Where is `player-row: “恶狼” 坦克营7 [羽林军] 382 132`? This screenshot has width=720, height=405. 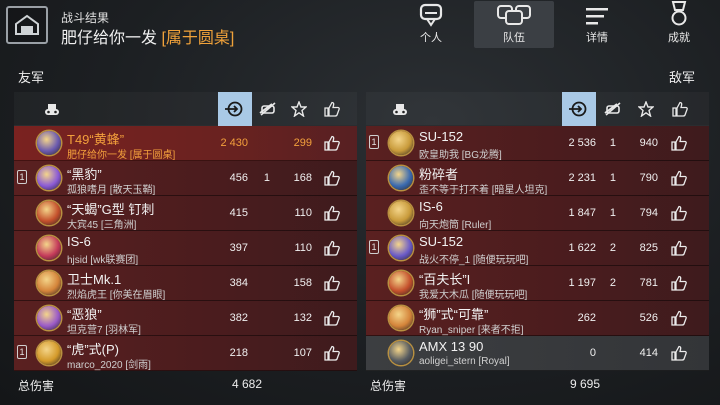 player-row: “恶狼” 坦克营7 [羽林军] 382 132 is located at coordinates (185, 318).